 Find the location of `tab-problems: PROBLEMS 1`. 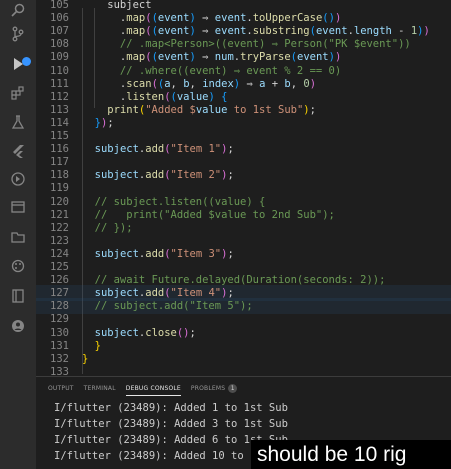

tab-problems: PROBLEMS 1 is located at coordinates (214, 390).